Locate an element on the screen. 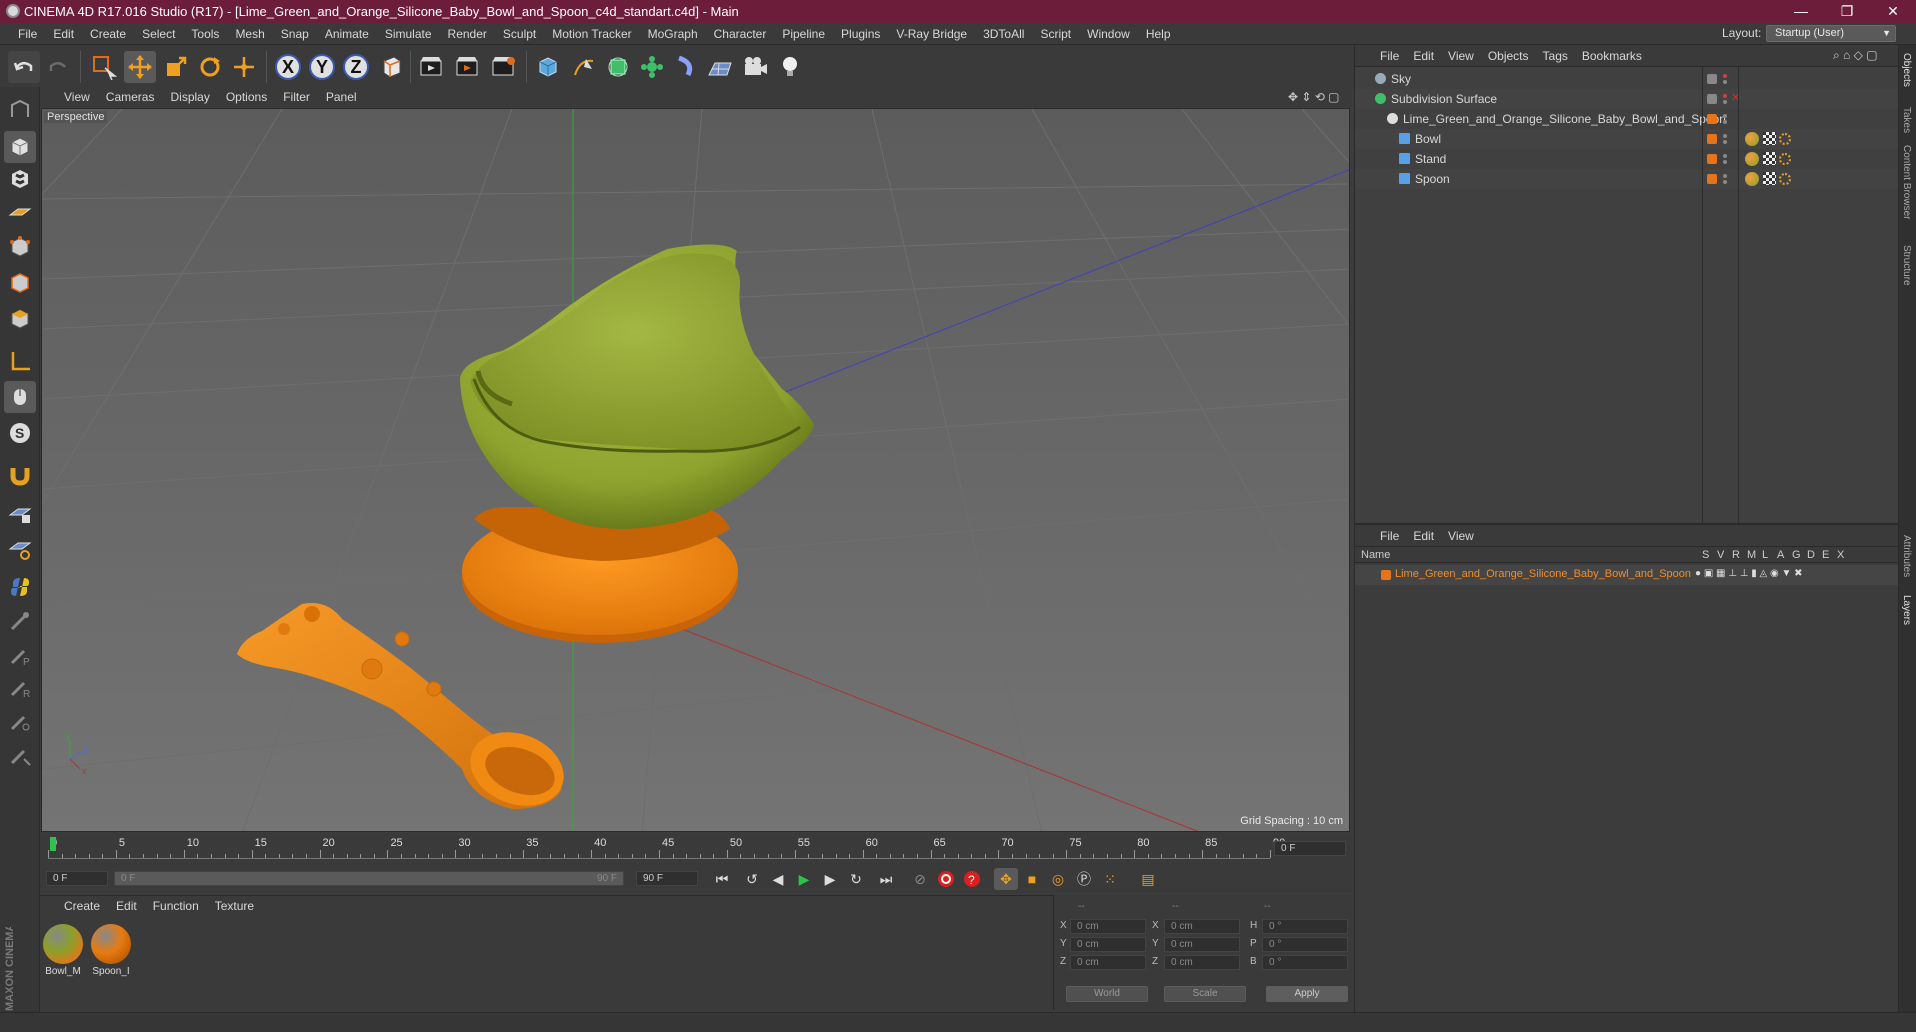 The width and height of the screenshot is (1916, 1032). key-scale-icon: ■ is located at coordinates (1032, 879).